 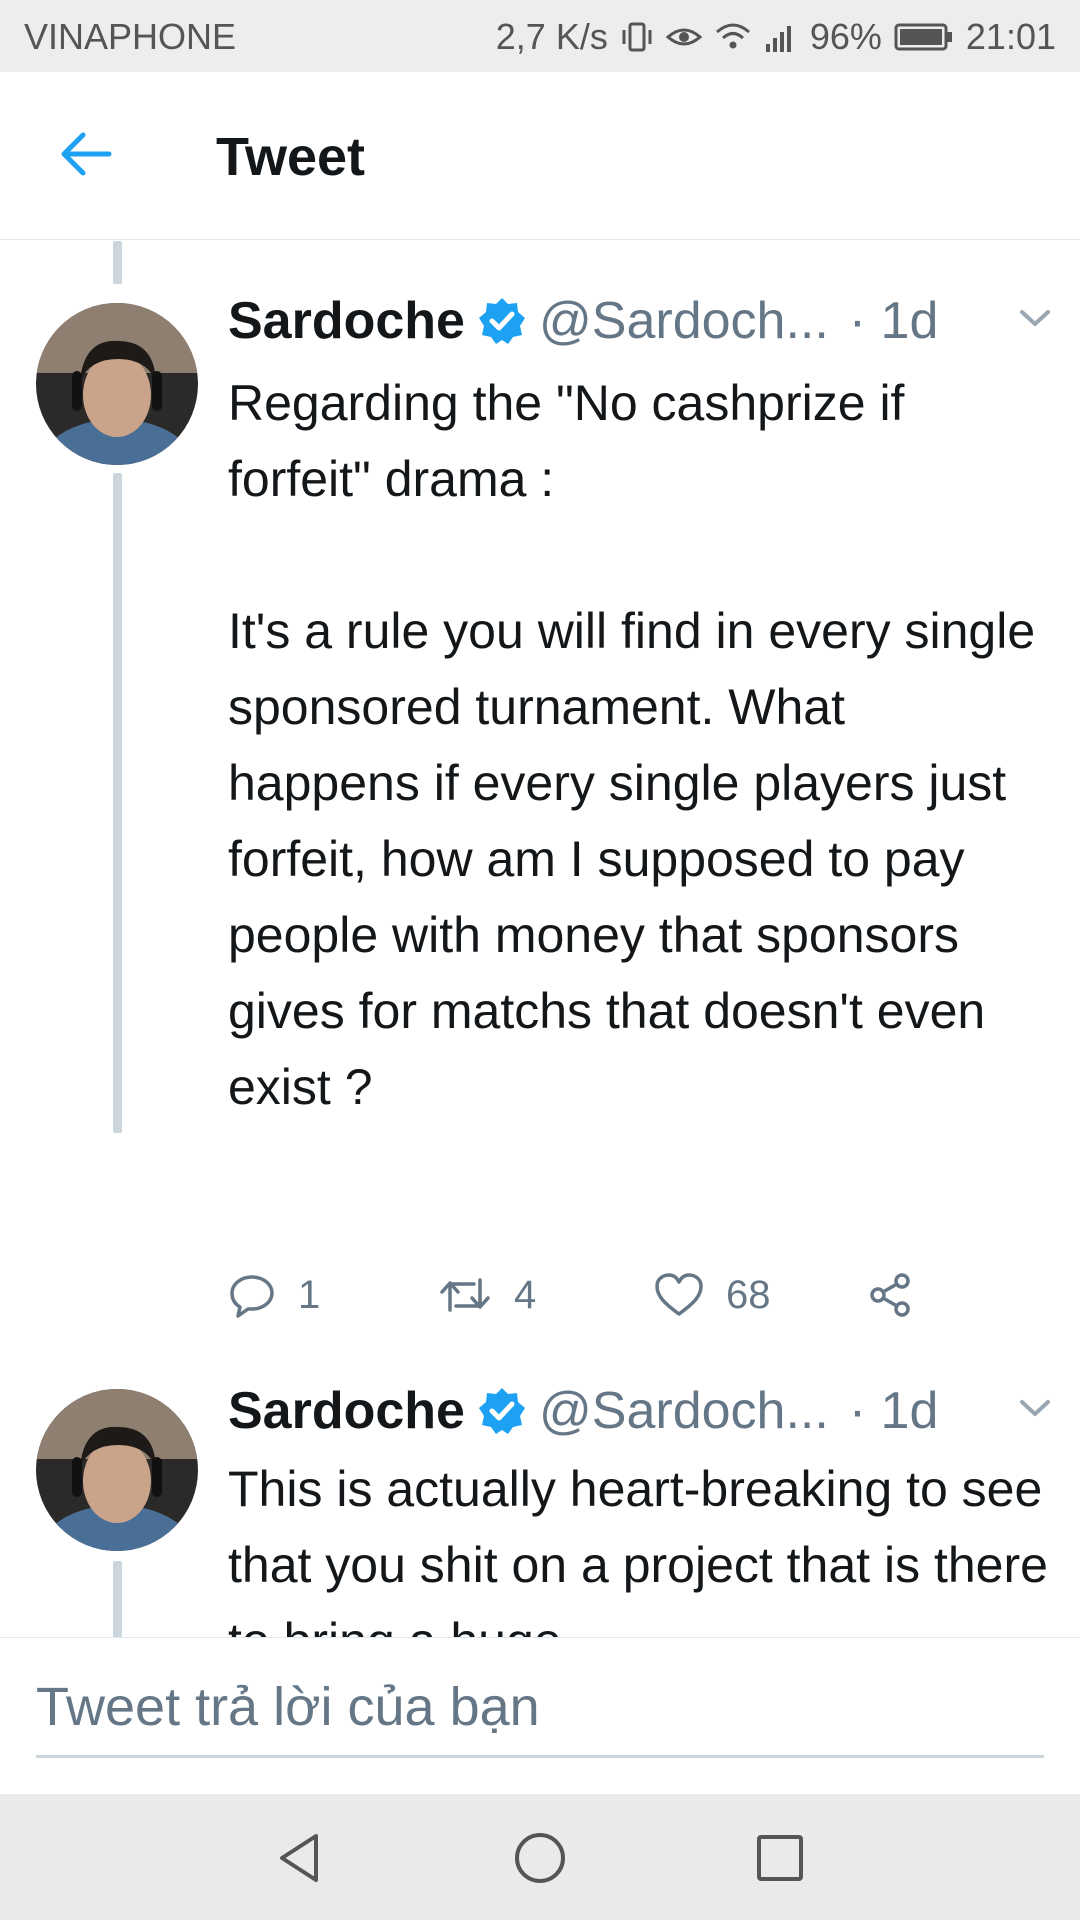 I want to click on status-bar: VINAPHONE 2,7 K/s 96% 21:01, so click(x=540, y=36).